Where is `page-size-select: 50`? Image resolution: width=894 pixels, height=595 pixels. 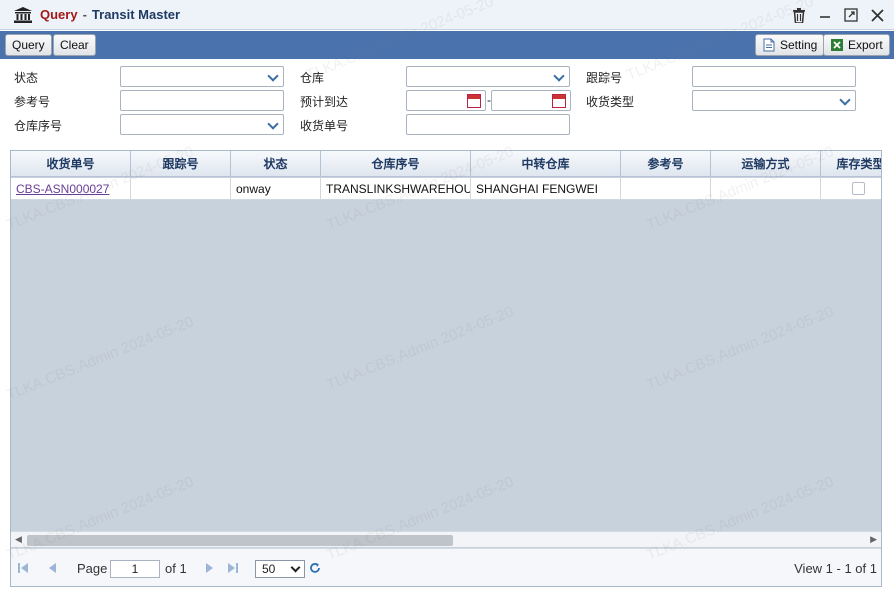
page-size-select: 50 is located at coordinates (280, 569).